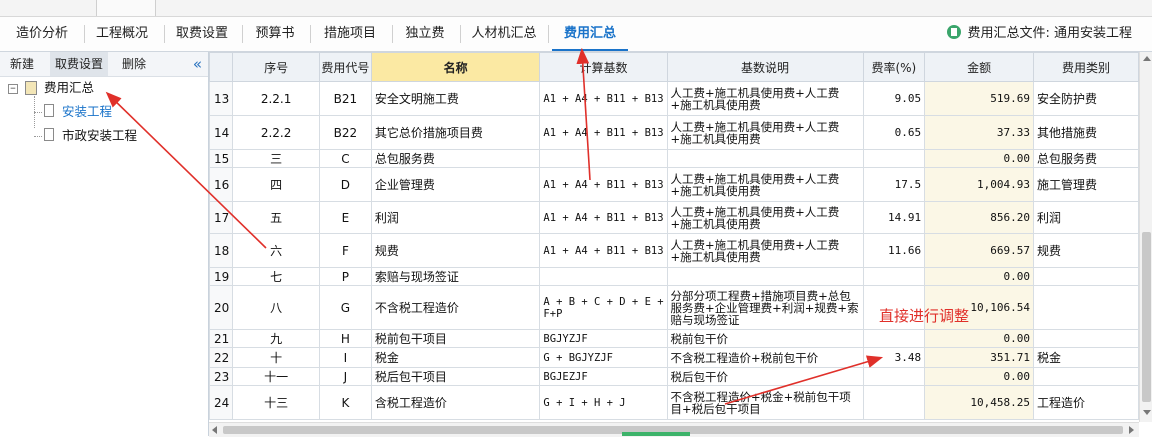 The image size is (1152, 437). I want to click on scroll-up-icon, so click(1147, 58).